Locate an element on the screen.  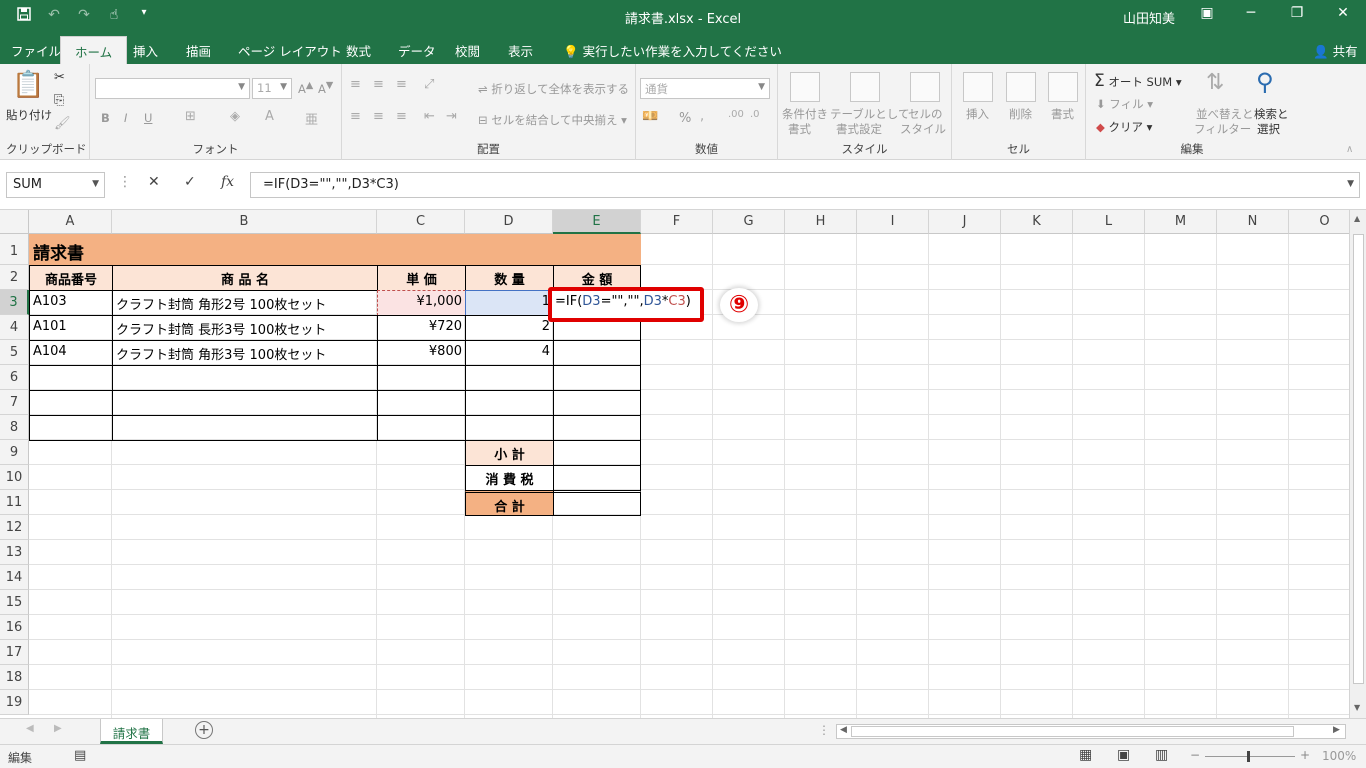
page-break-view-icon: ▥ is located at coordinates (1161, 755).